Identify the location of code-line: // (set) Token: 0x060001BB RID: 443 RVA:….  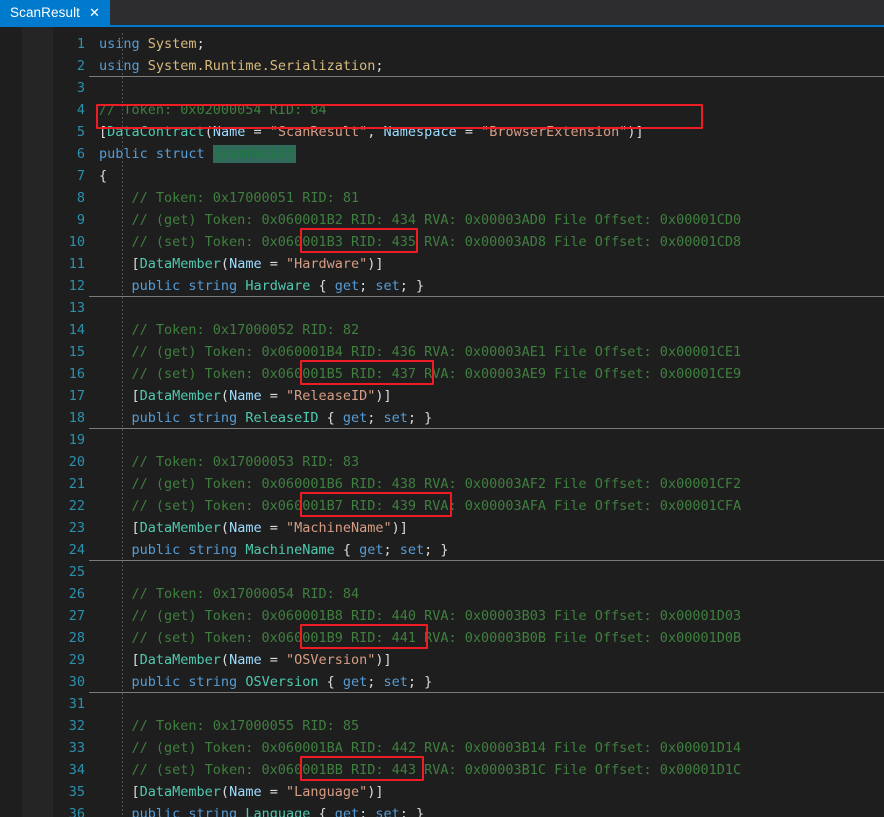
(491, 770).